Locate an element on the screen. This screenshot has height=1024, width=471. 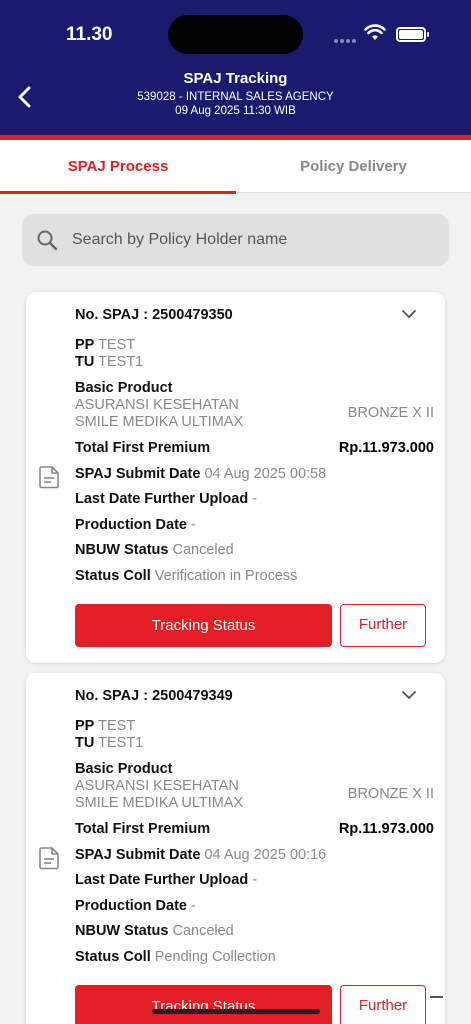
tab-bar: SPAJ Process Policy Delivery is located at coordinates (235, 167).